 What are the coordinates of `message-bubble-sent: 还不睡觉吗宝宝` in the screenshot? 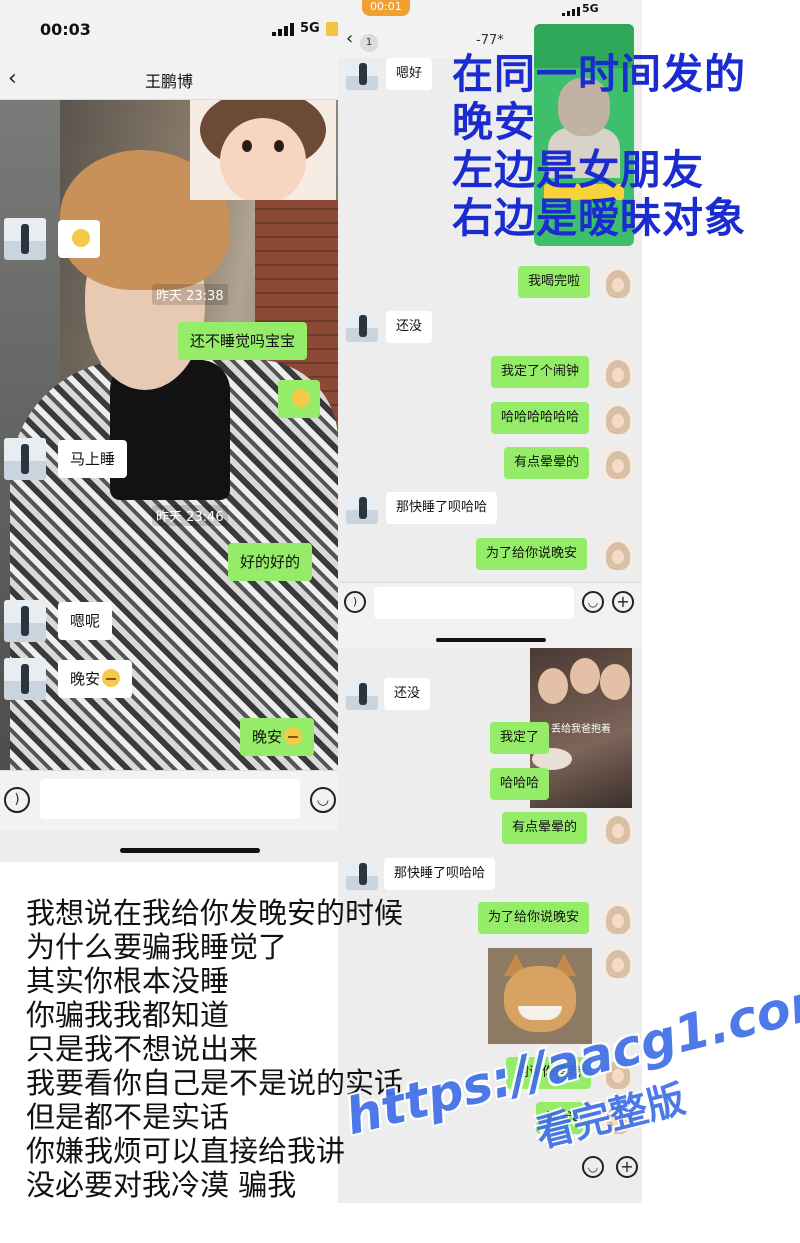 It's located at (243, 341).